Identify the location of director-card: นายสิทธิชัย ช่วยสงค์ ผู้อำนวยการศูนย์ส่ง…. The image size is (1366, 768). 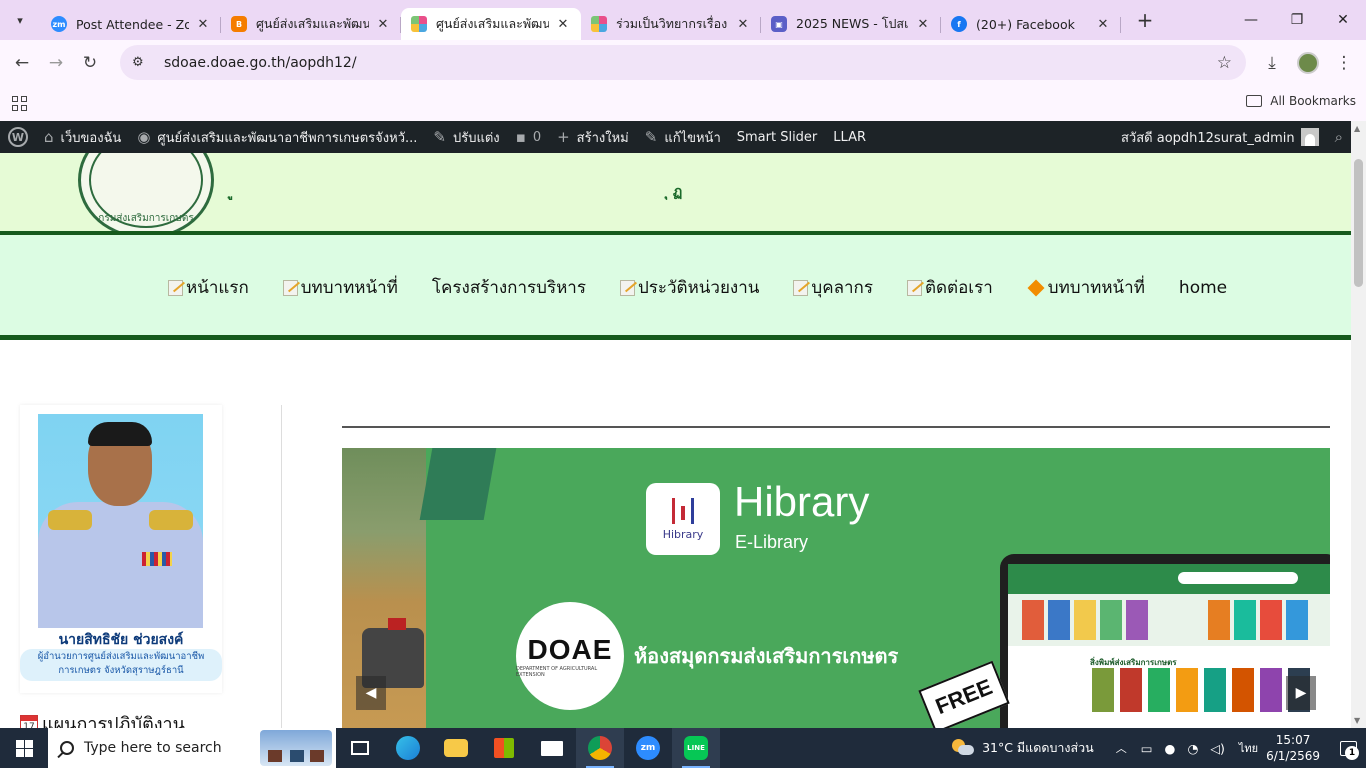
(121, 549).